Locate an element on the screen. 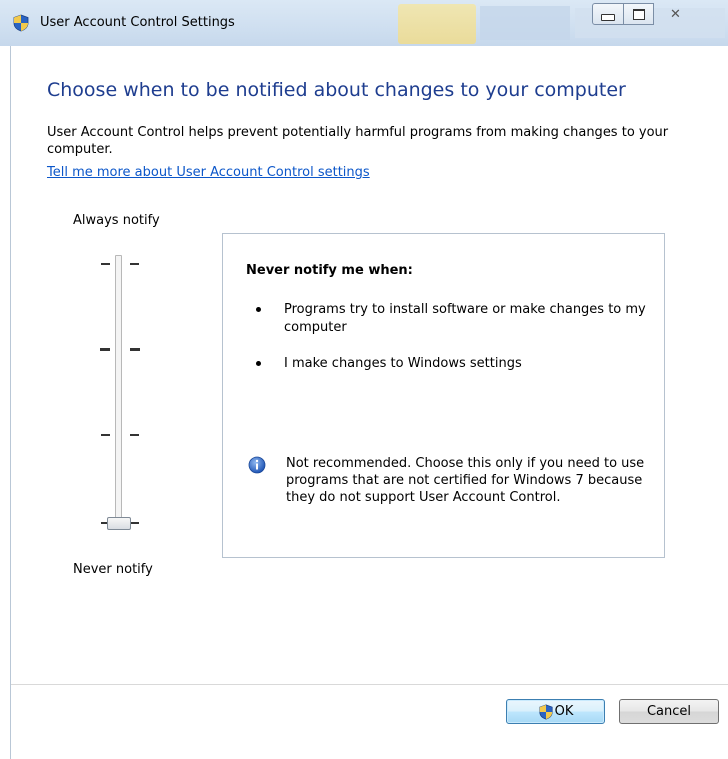 The image size is (728, 759). info-icon is located at coordinates (257, 465).